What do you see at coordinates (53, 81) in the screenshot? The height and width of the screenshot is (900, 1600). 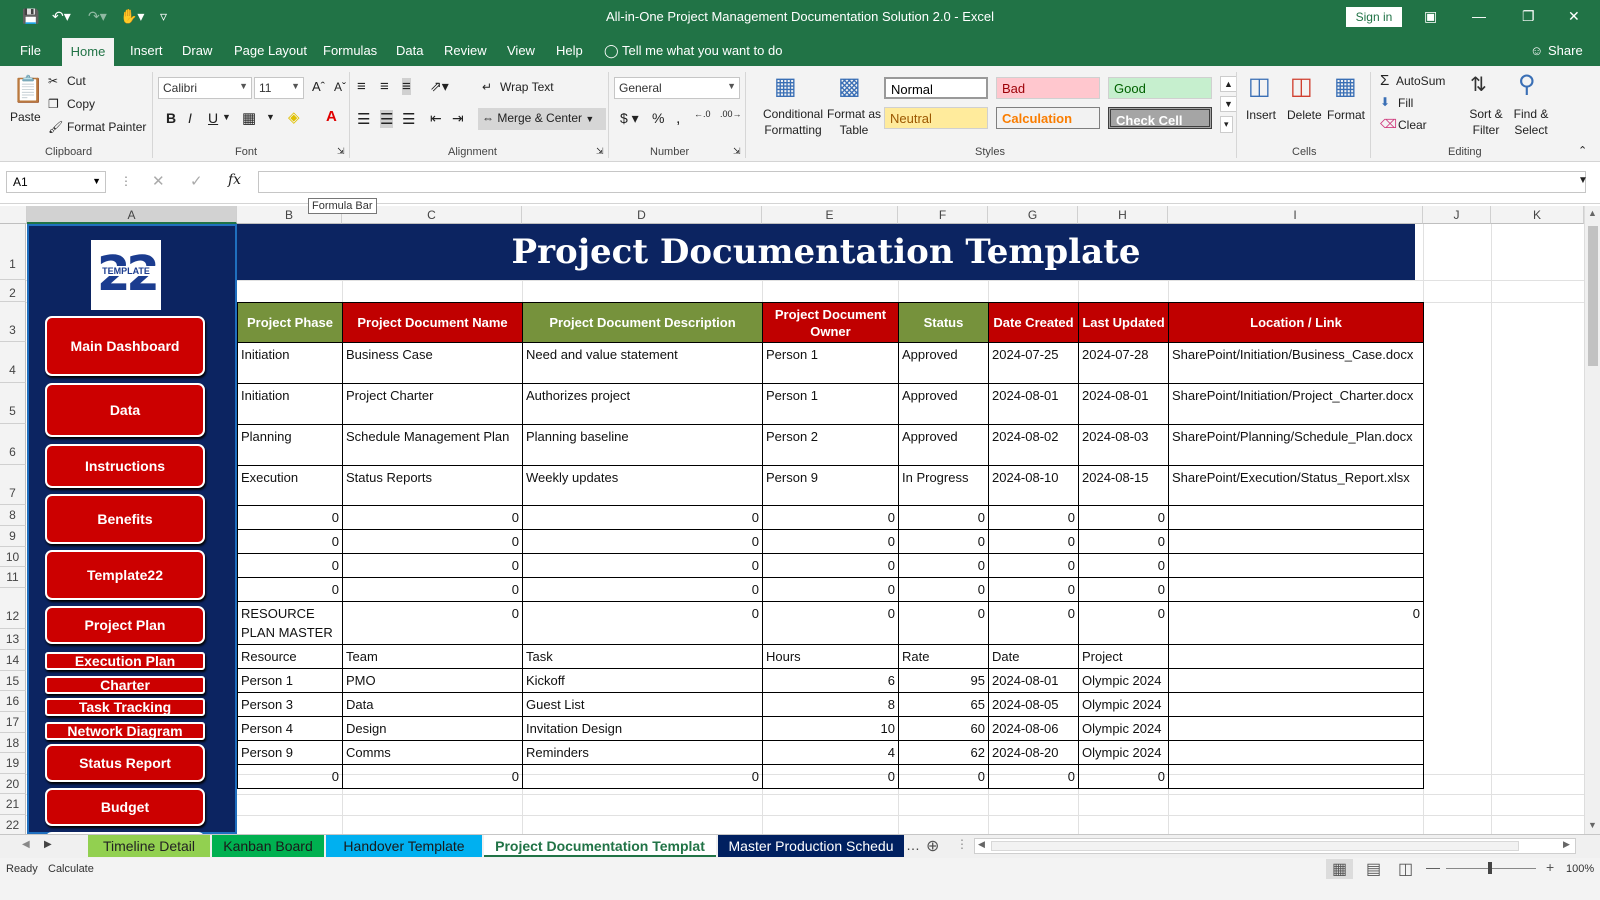 I see `cut-icon: ✂` at bounding box center [53, 81].